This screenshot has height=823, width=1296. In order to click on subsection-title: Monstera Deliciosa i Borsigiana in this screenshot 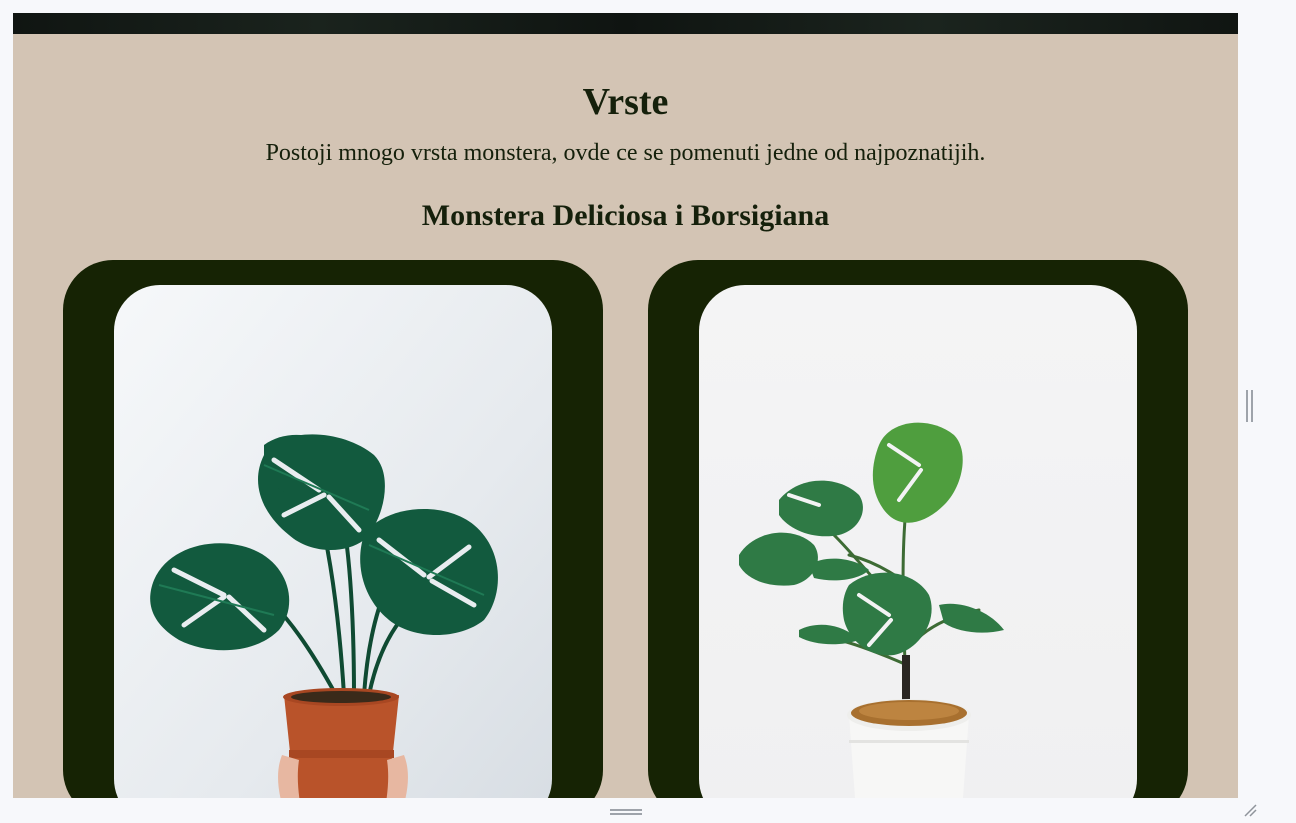, I will do `click(625, 215)`.